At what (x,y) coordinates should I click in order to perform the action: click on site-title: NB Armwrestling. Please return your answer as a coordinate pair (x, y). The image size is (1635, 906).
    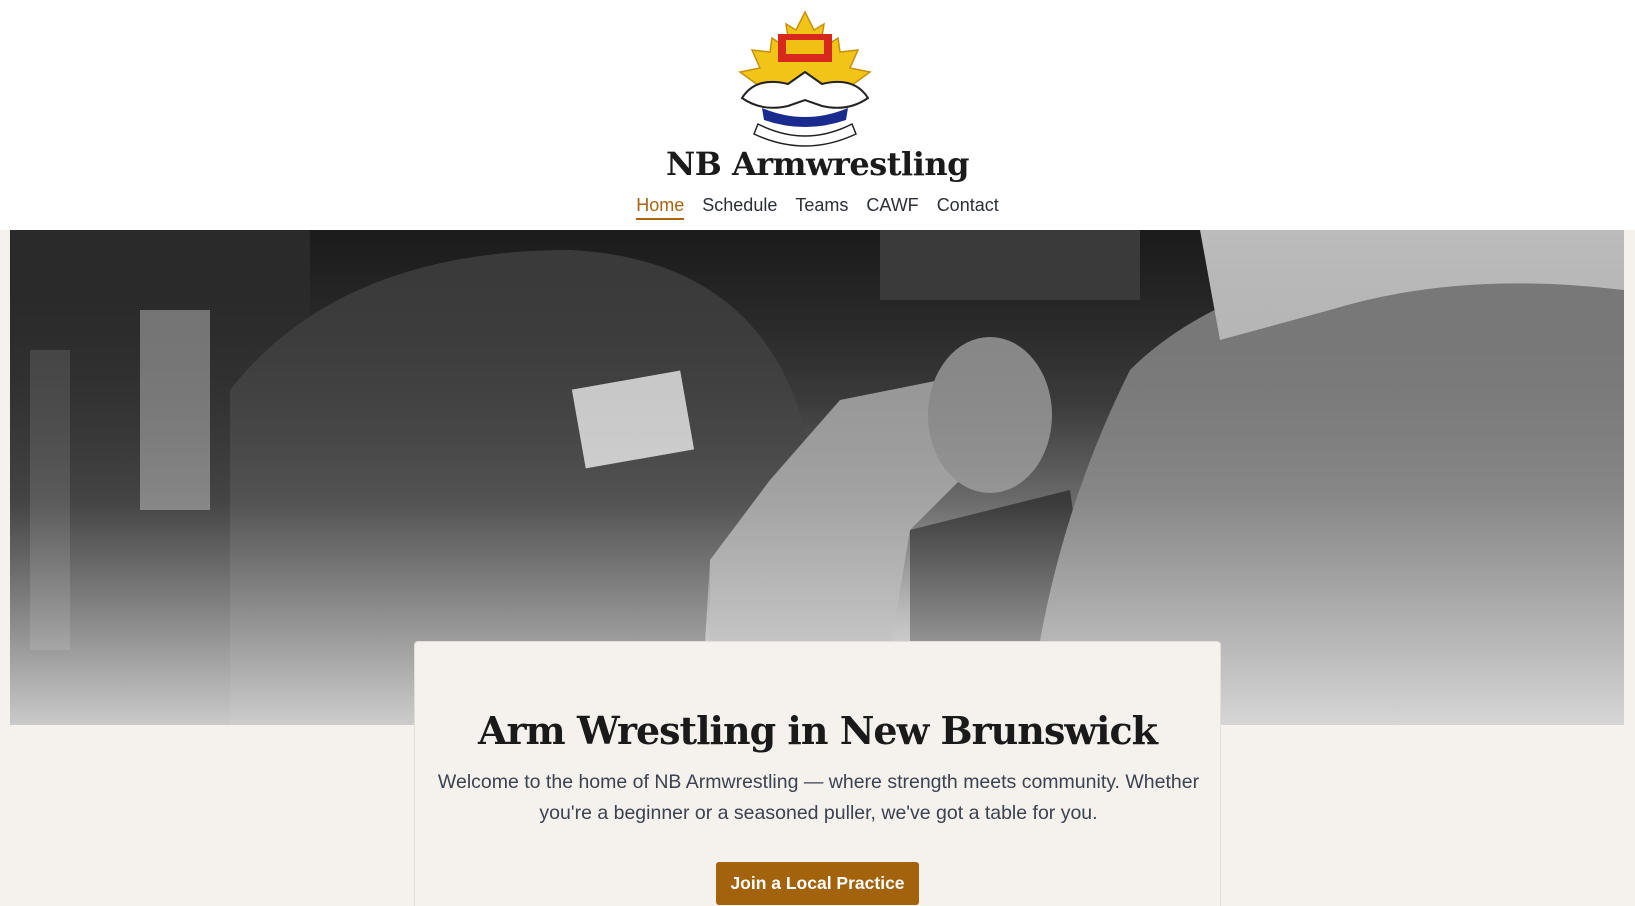
    Looking at the image, I should click on (817, 164).